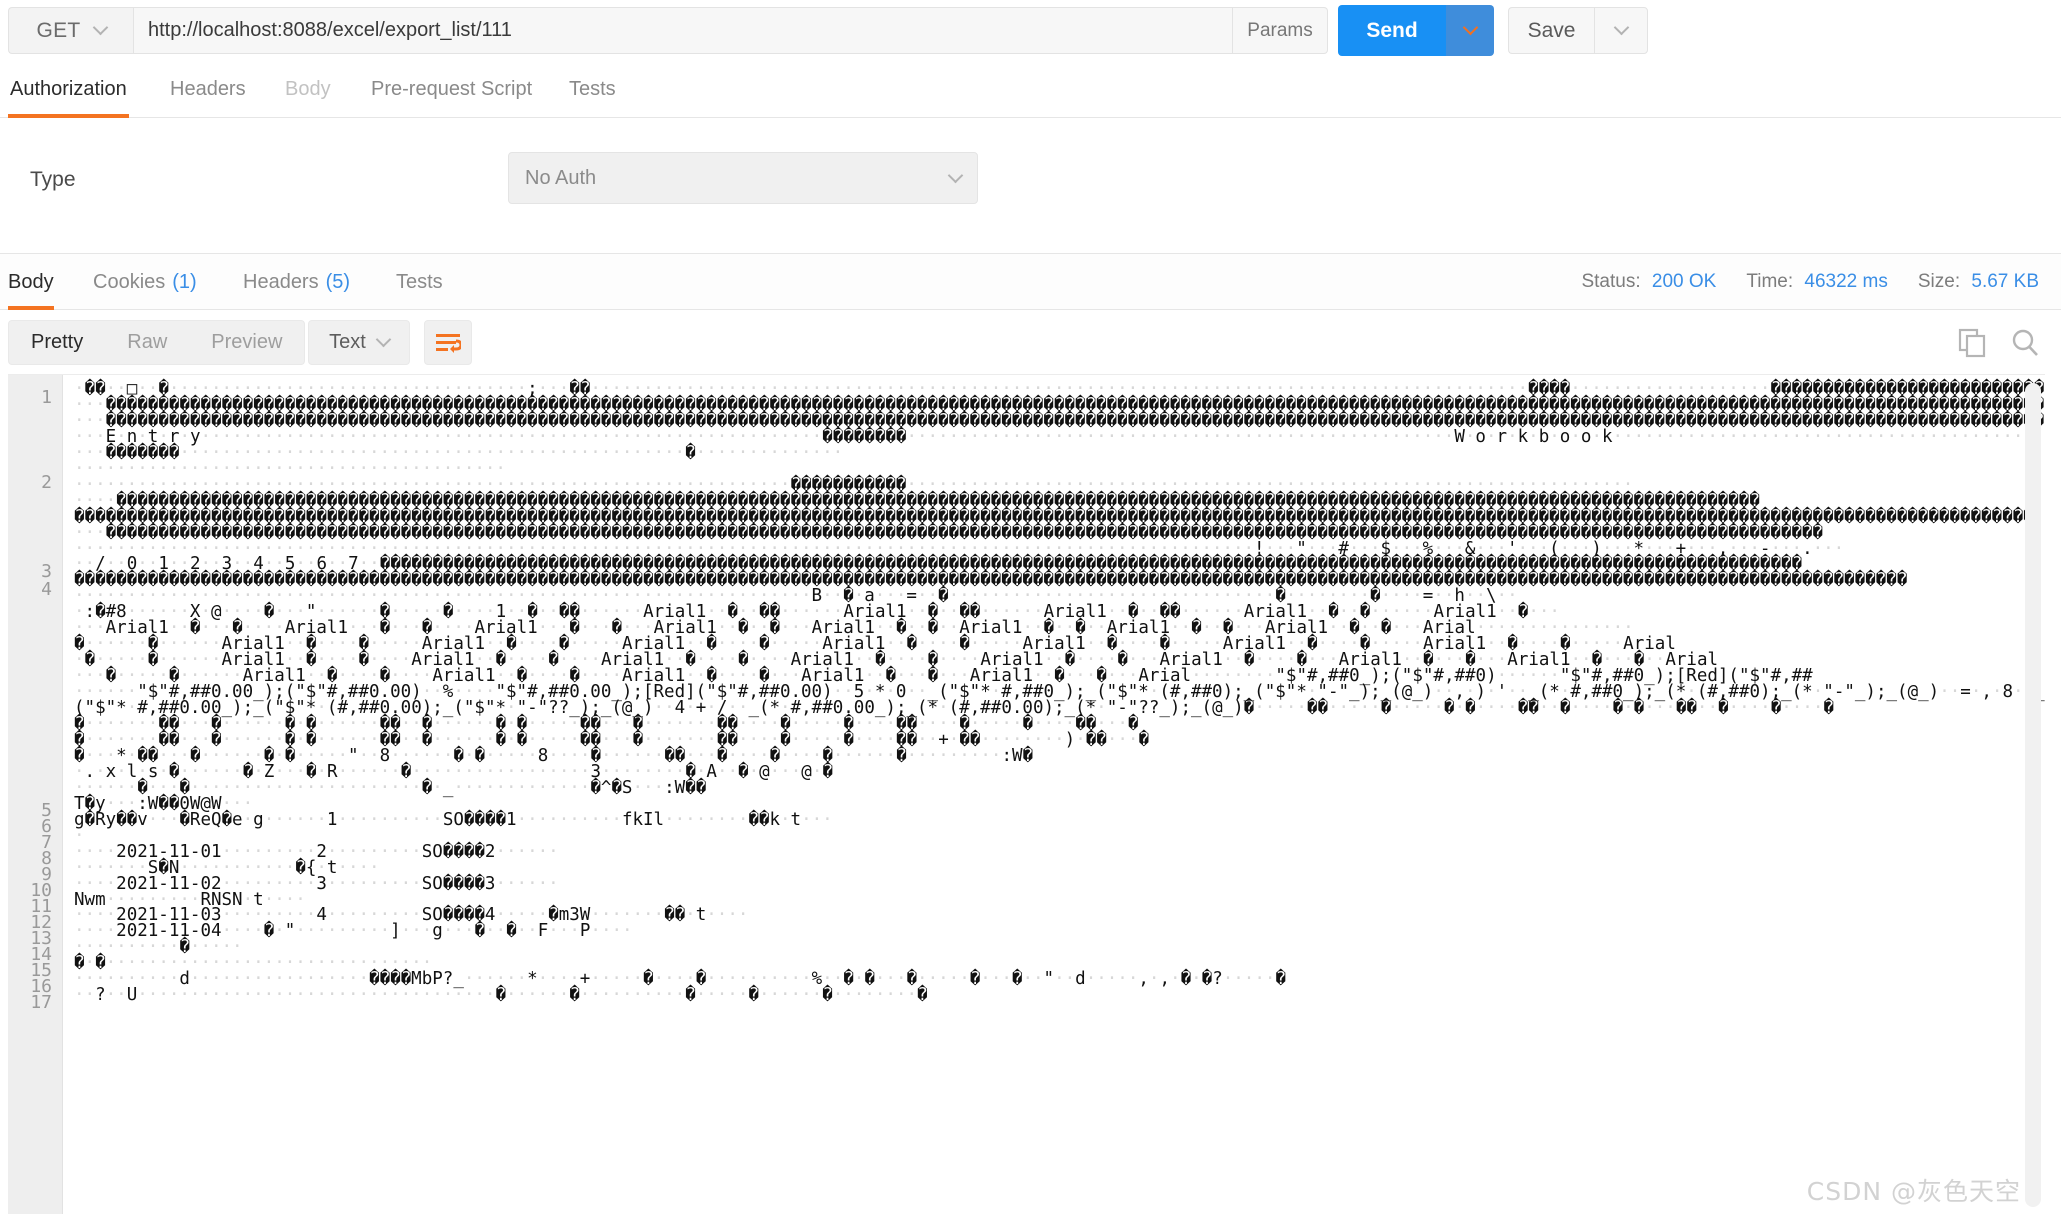 Image resolution: width=2061 pixels, height=1214 pixels. What do you see at coordinates (308, 89) in the screenshot?
I see `tab-body: Body` at bounding box center [308, 89].